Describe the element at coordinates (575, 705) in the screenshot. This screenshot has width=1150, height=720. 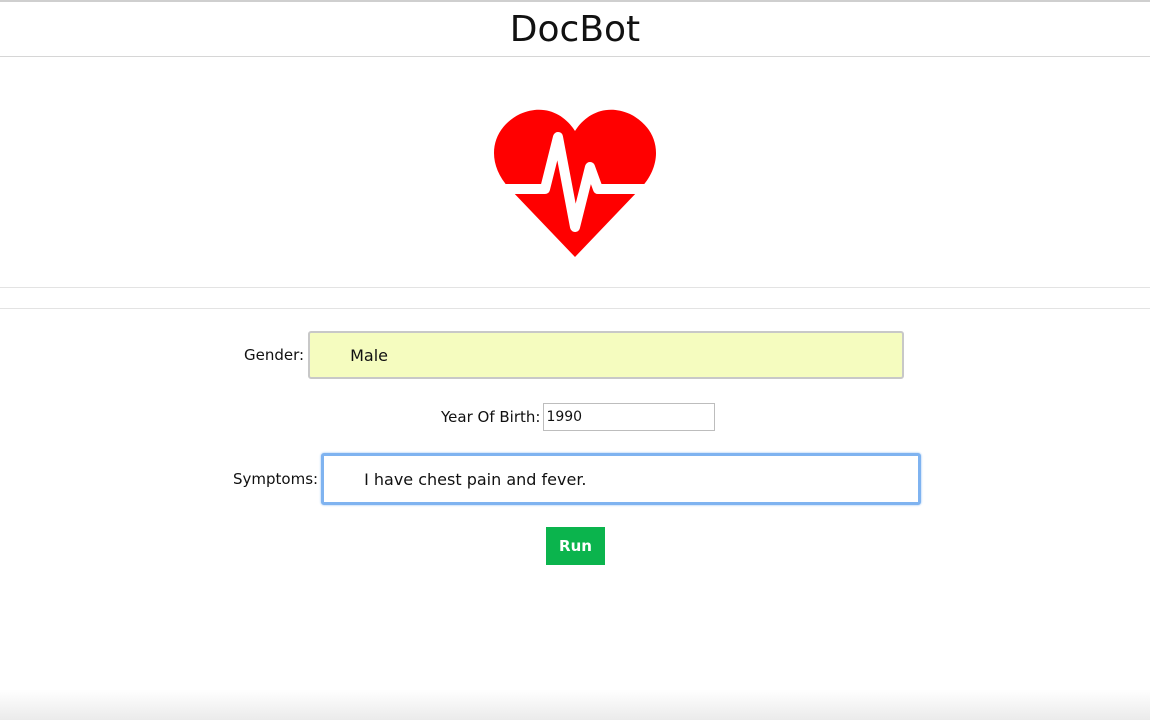
I see `bottom-shade` at that location.